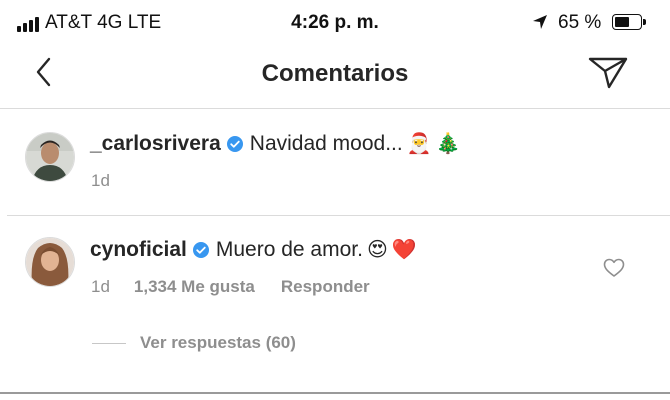  Describe the element at coordinates (338, 215) in the screenshot. I see `divider` at that location.